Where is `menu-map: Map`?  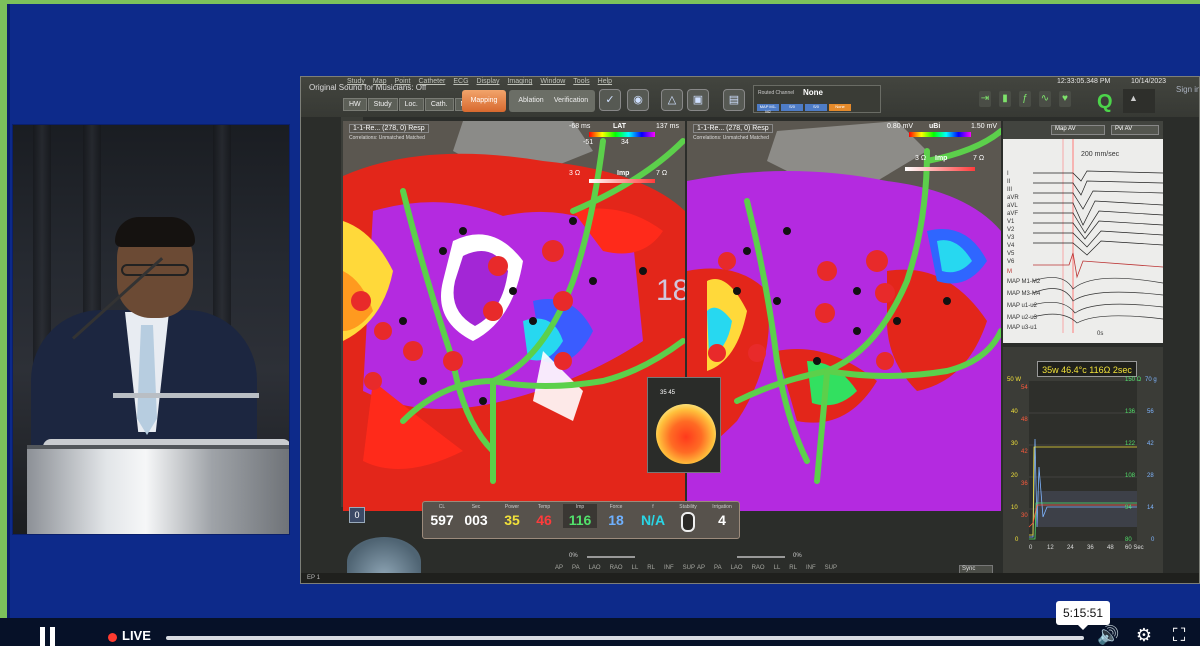
menu-map: Map is located at coordinates (380, 81).